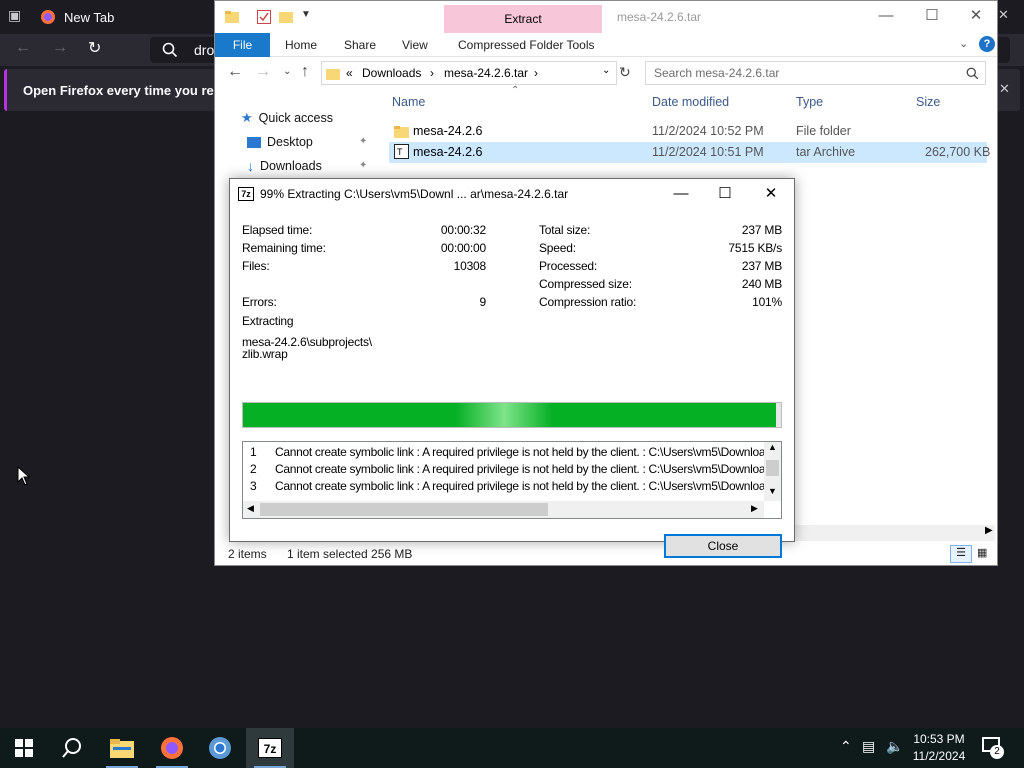  Describe the element at coordinates (307, 142) in the screenshot. I see `nav-desktop: Desktop ✦` at that location.